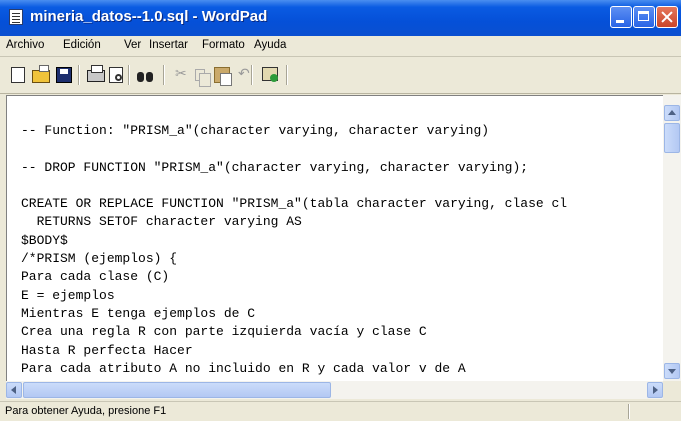 Image resolution: width=681 pixels, height=421 pixels. Describe the element at coordinates (82, 45) in the screenshot. I see `menu-edicion: Edición` at that location.